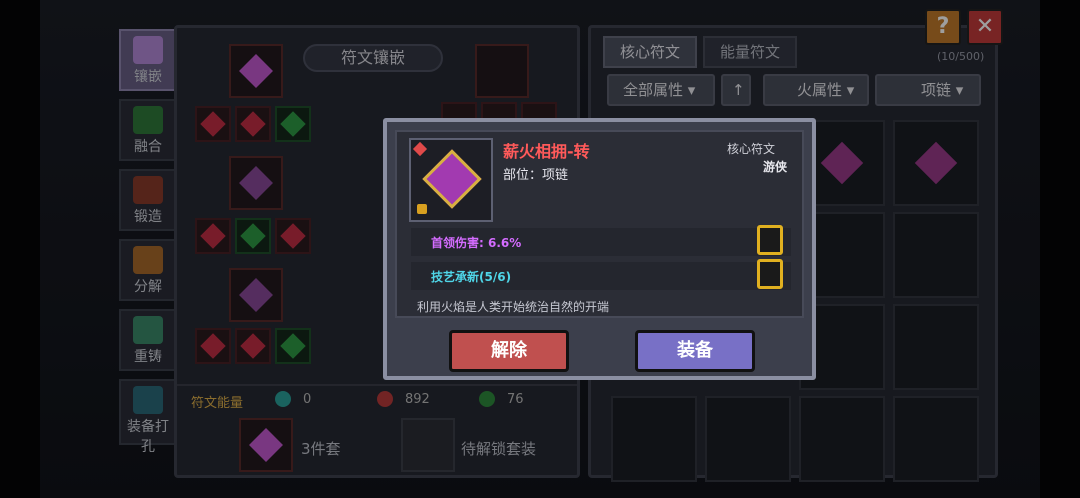 The image size is (1080, 498). I want to click on rune-name: 薪火相拥-转, so click(546, 151).